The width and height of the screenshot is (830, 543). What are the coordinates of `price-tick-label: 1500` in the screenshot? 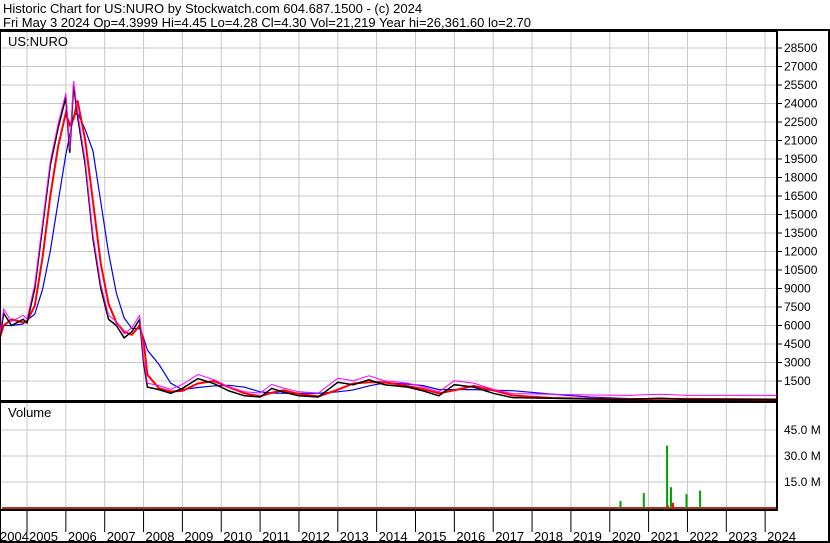 It's located at (797, 381).